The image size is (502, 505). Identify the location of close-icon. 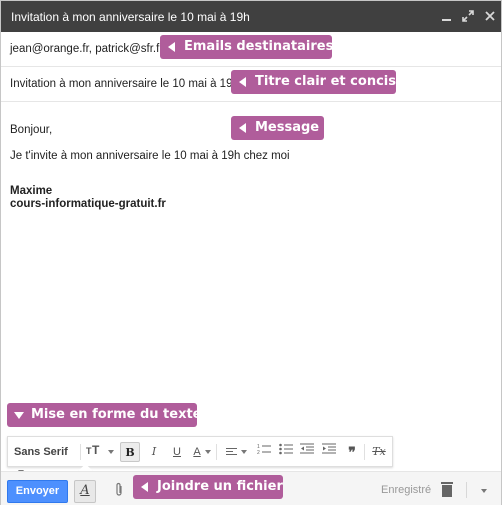
(490, 16).